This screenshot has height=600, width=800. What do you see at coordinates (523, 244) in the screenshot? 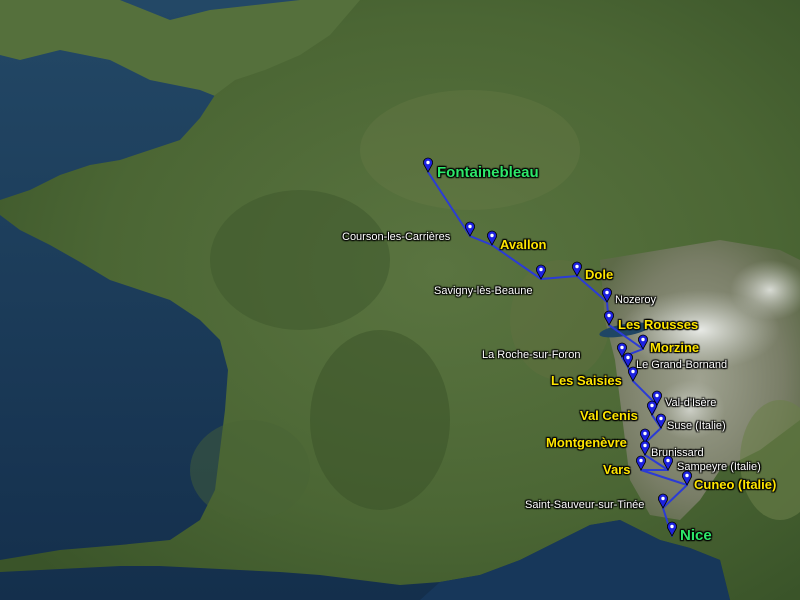
I see `stop-label-avallon: Avallon` at bounding box center [523, 244].